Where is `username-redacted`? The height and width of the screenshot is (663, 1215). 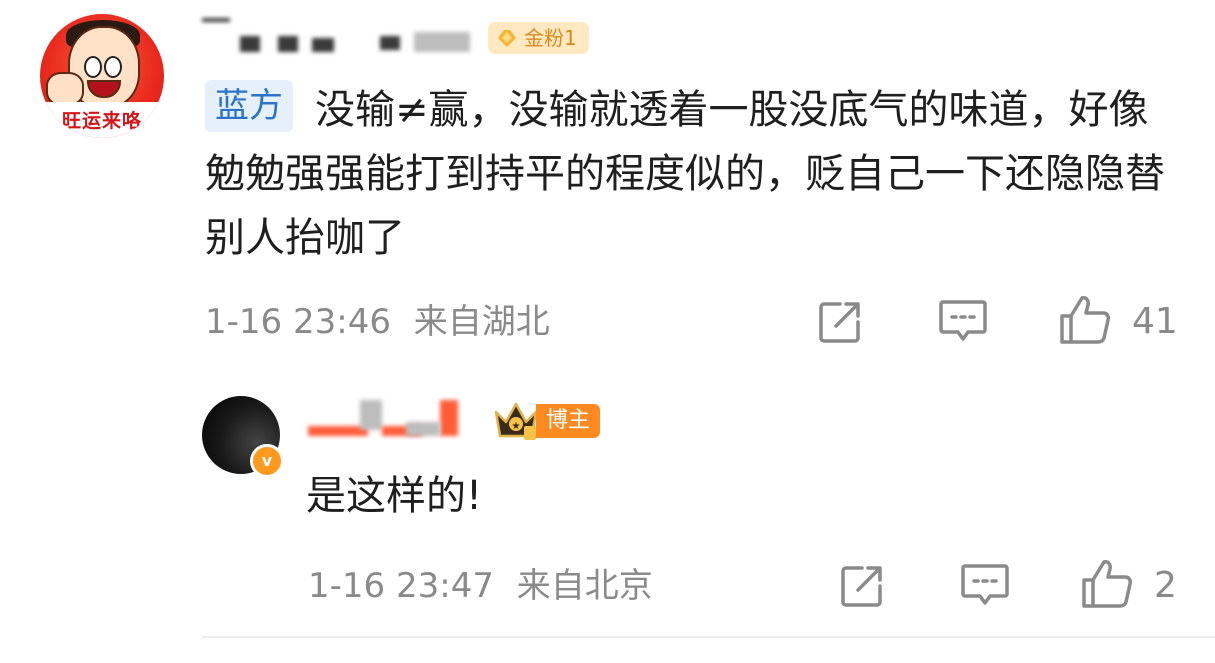 username-redacted is located at coordinates (340, 35).